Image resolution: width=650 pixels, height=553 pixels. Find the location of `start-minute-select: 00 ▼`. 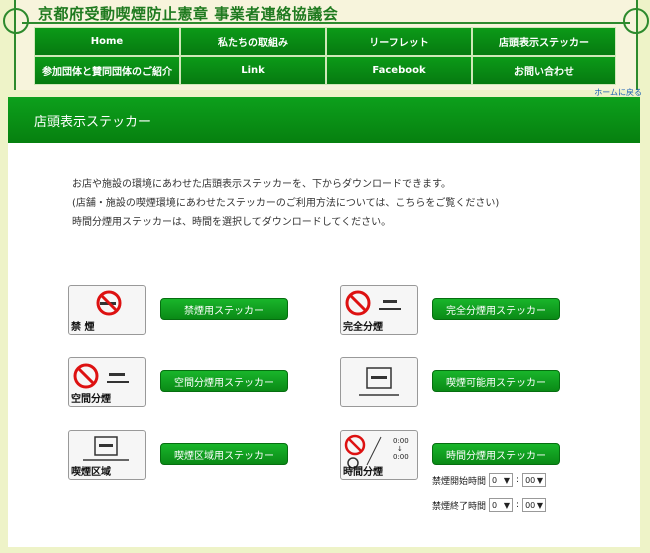

start-minute-select: 00 ▼ is located at coordinates (534, 480).